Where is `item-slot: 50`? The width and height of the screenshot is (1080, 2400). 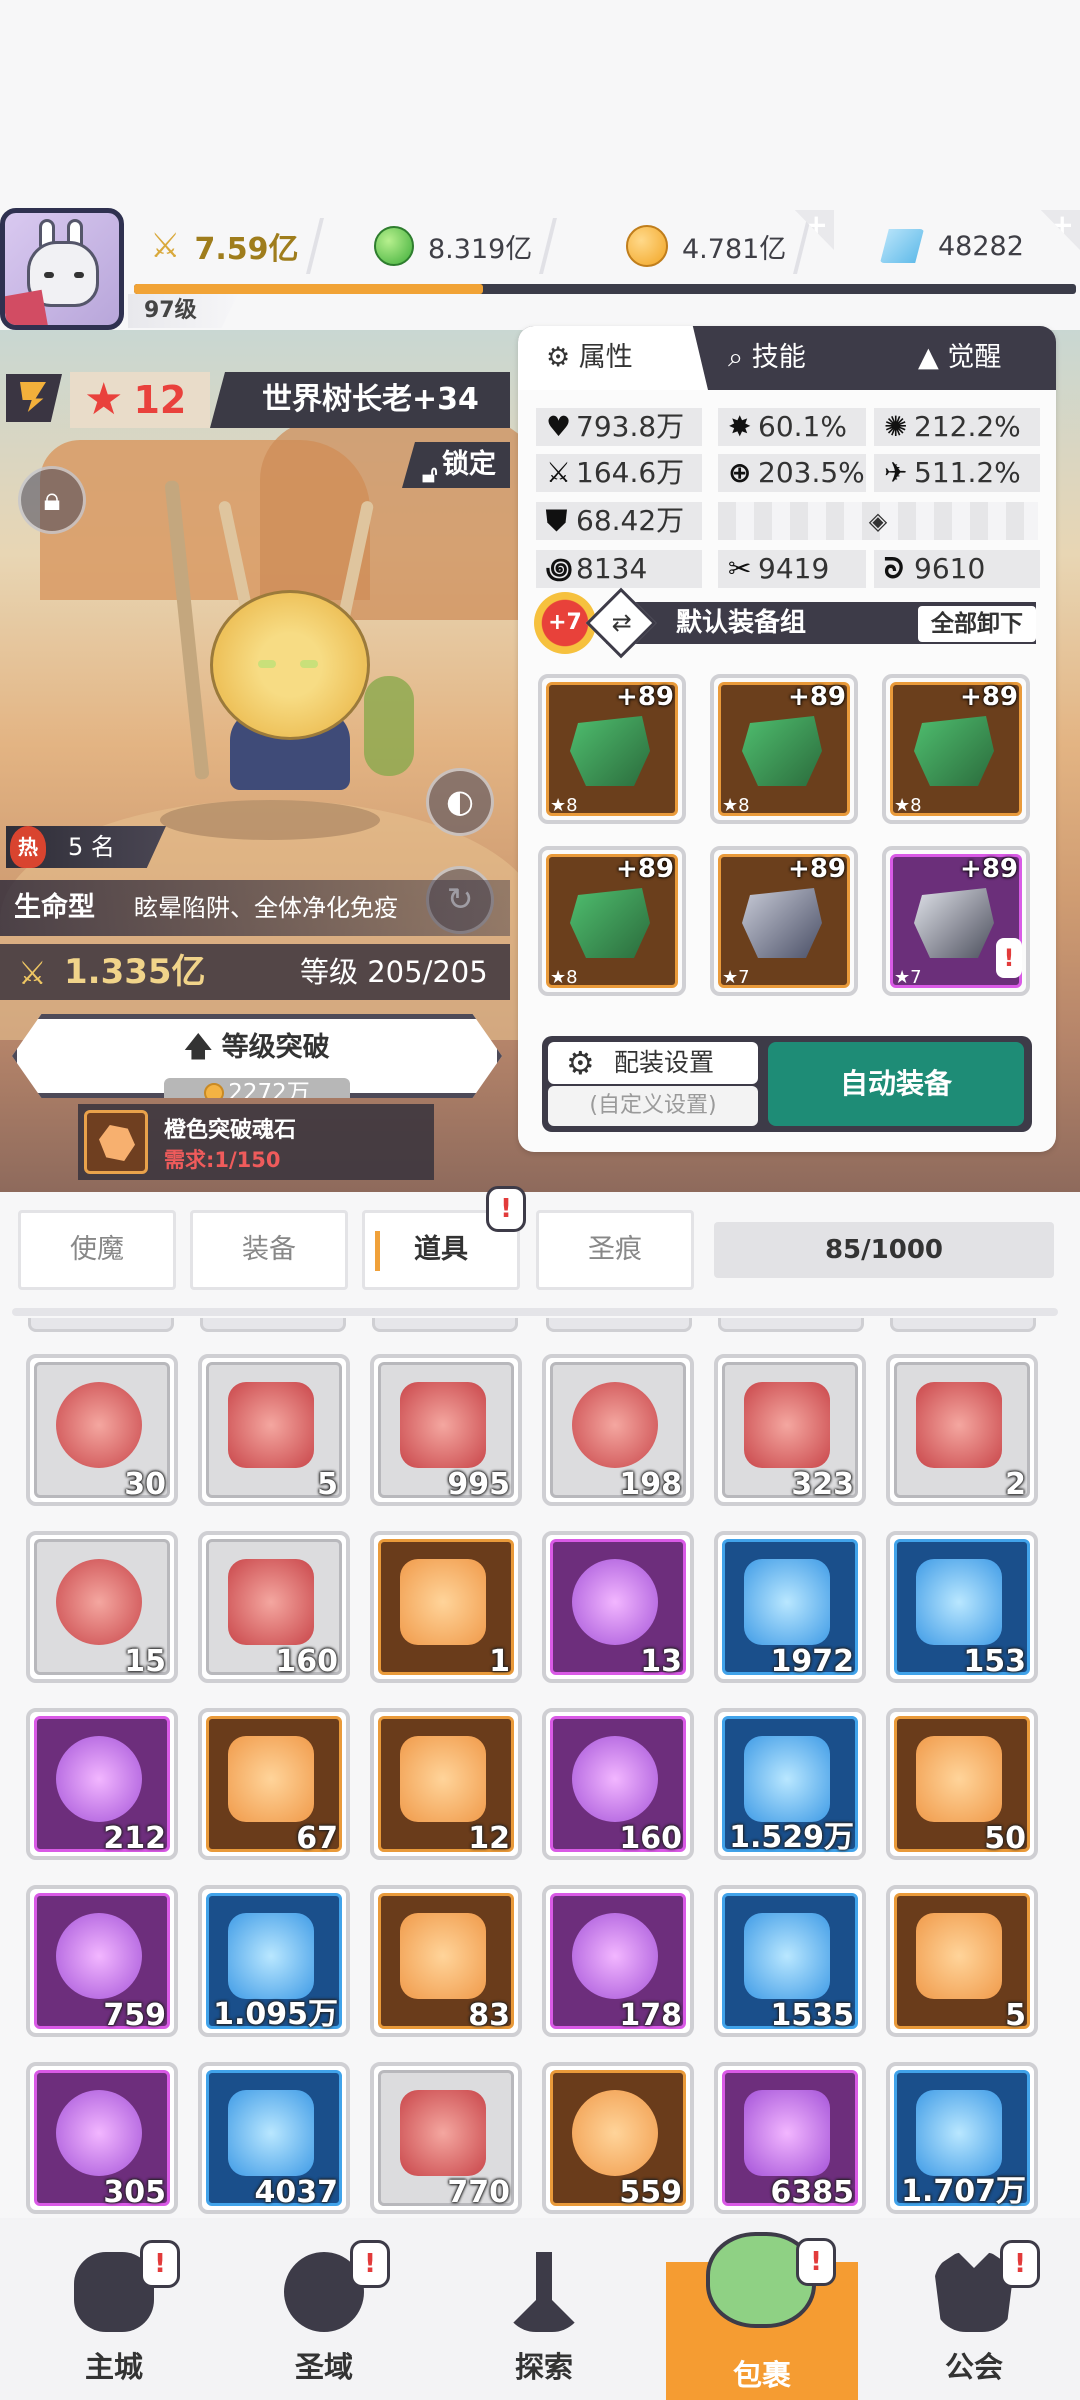
item-slot: 50 is located at coordinates (962, 1784).